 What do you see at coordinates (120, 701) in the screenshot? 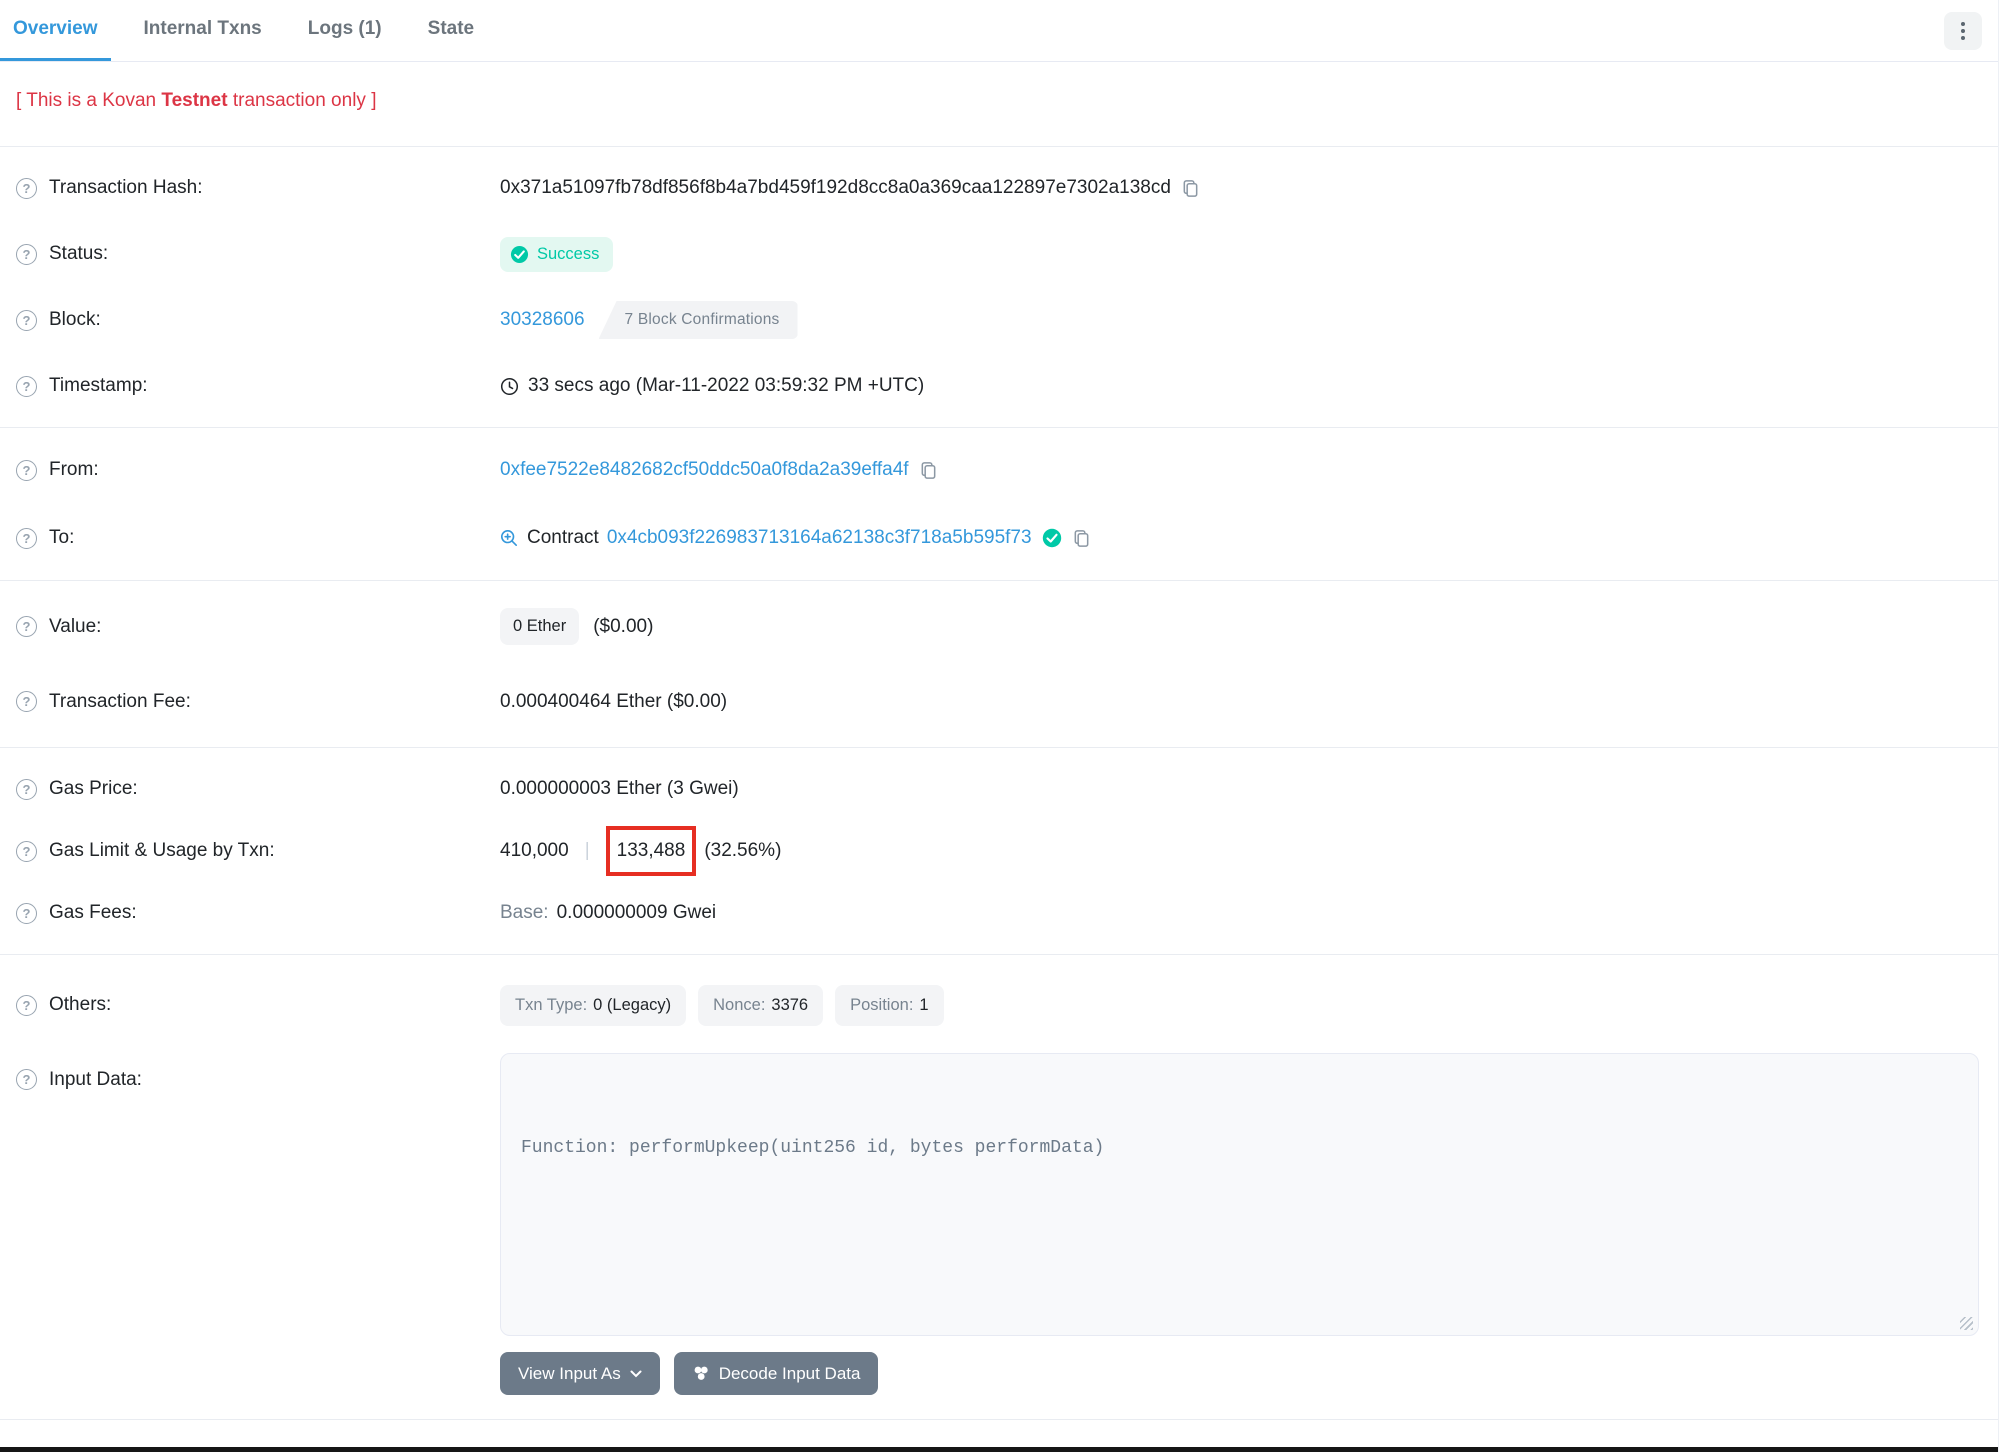
I see `transaction-fee-label: Transaction Fee:` at bounding box center [120, 701].